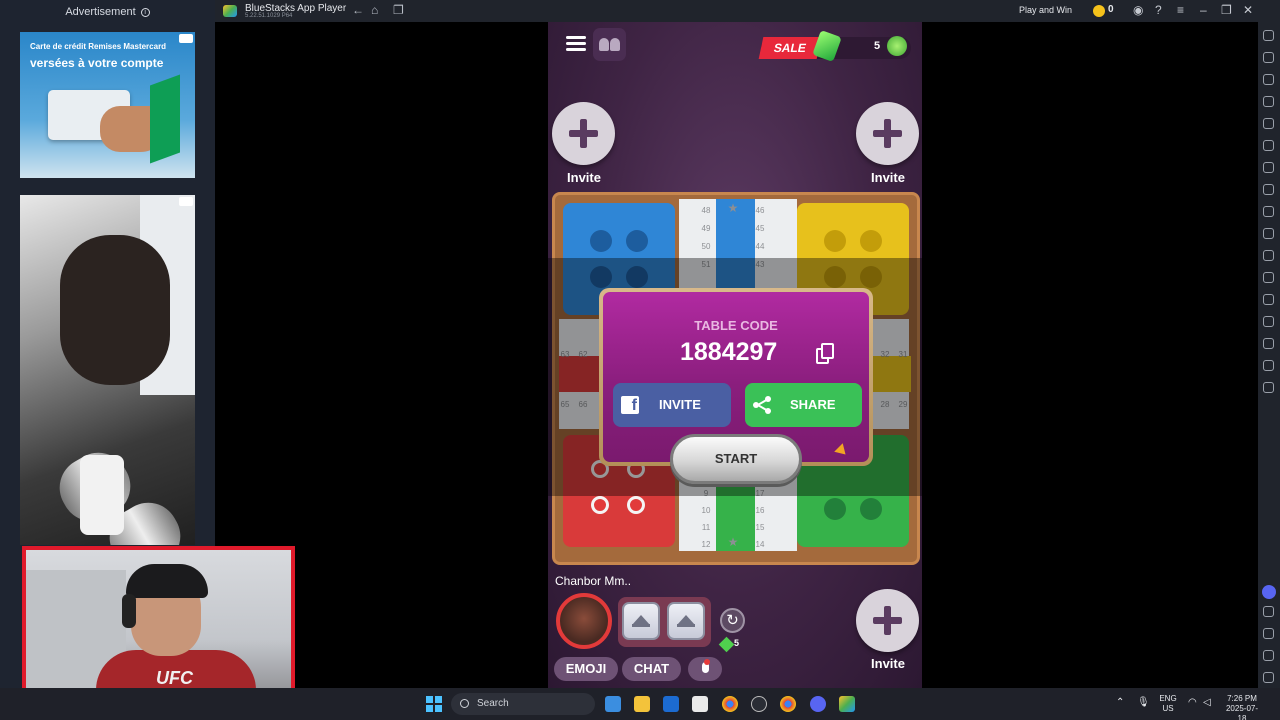 The width and height of the screenshot is (1280, 720). Describe the element at coordinates (1268, 365) in the screenshot. I see `layers-icon` at that location.